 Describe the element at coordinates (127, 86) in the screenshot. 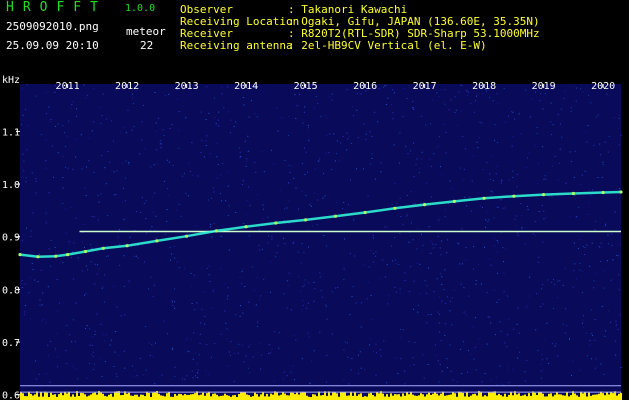

I see `x-tick-label: 2012` at that location.